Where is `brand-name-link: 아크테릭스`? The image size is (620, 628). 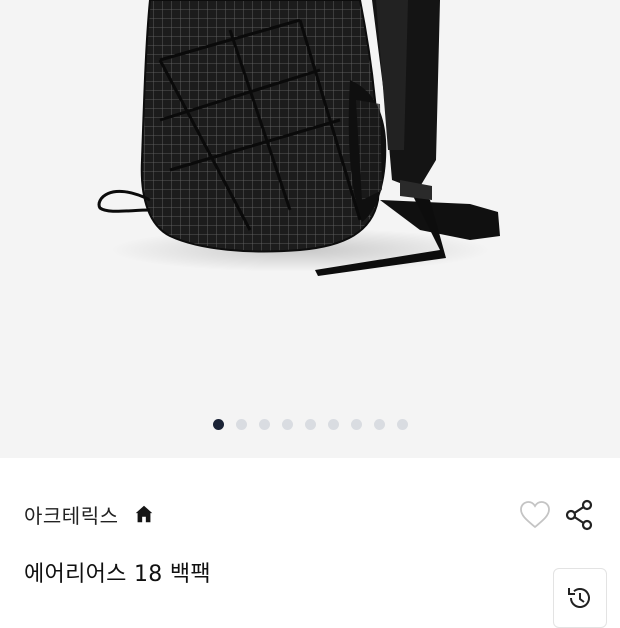 brand-name-link: 아크테릭스 is located at coordinates (71, 514).